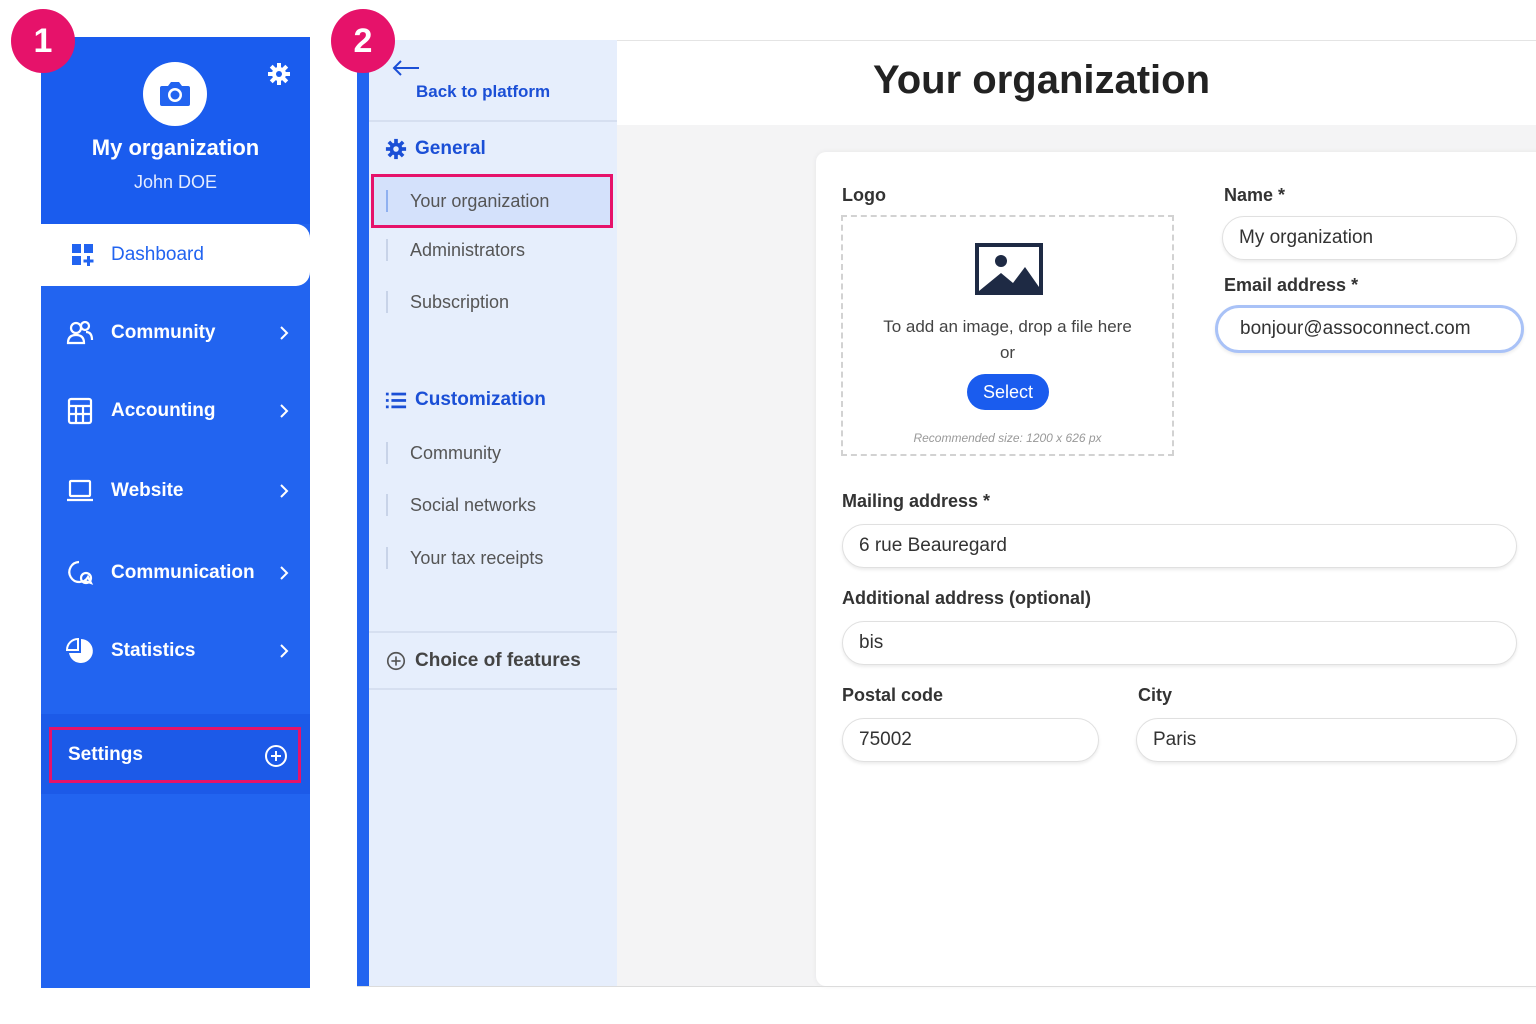  What do you see at coordinates (498, 660) in the screenshot?
I see `features-label: Choice of features` at bounding box center [498, 660].